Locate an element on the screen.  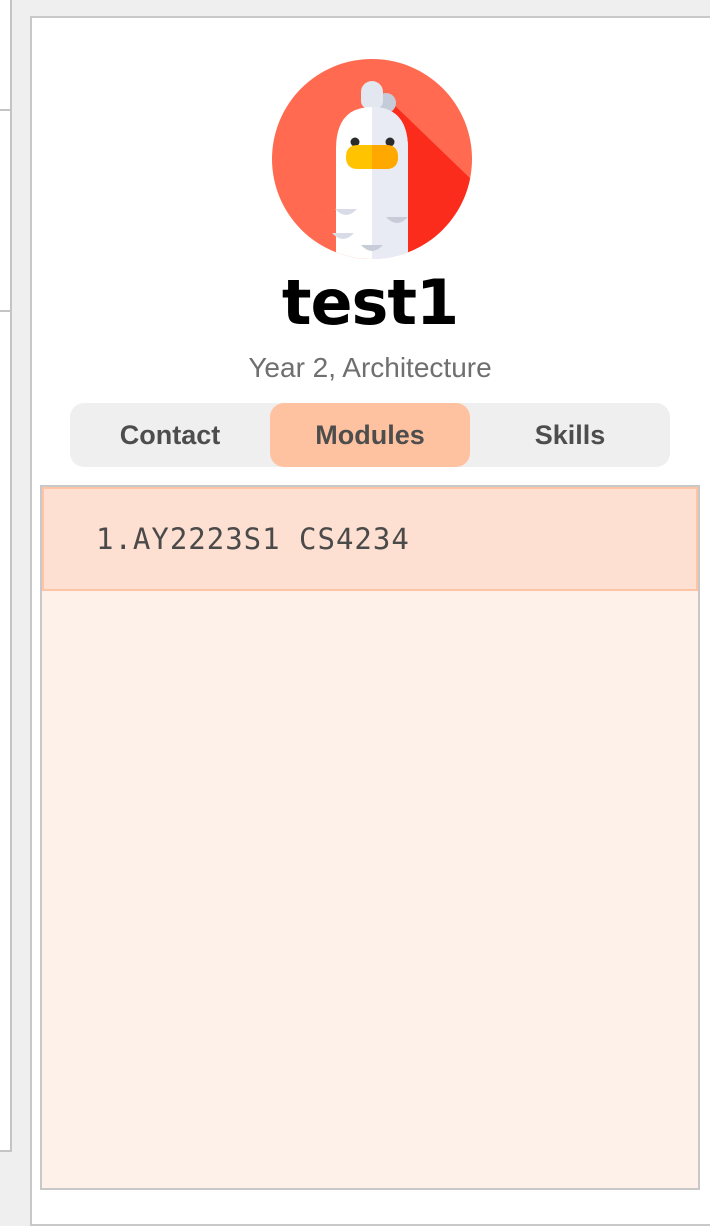
tab-modules: Modules is located at coordinates (370, 435).